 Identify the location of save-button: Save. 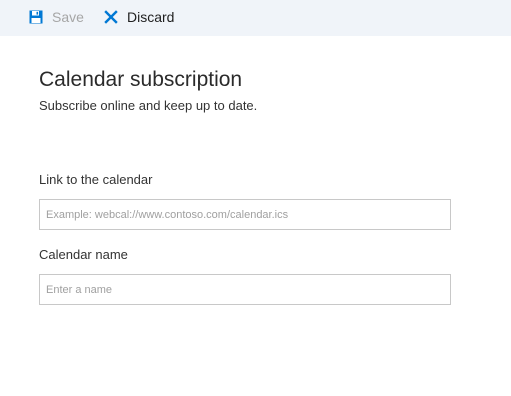
(56, 17).